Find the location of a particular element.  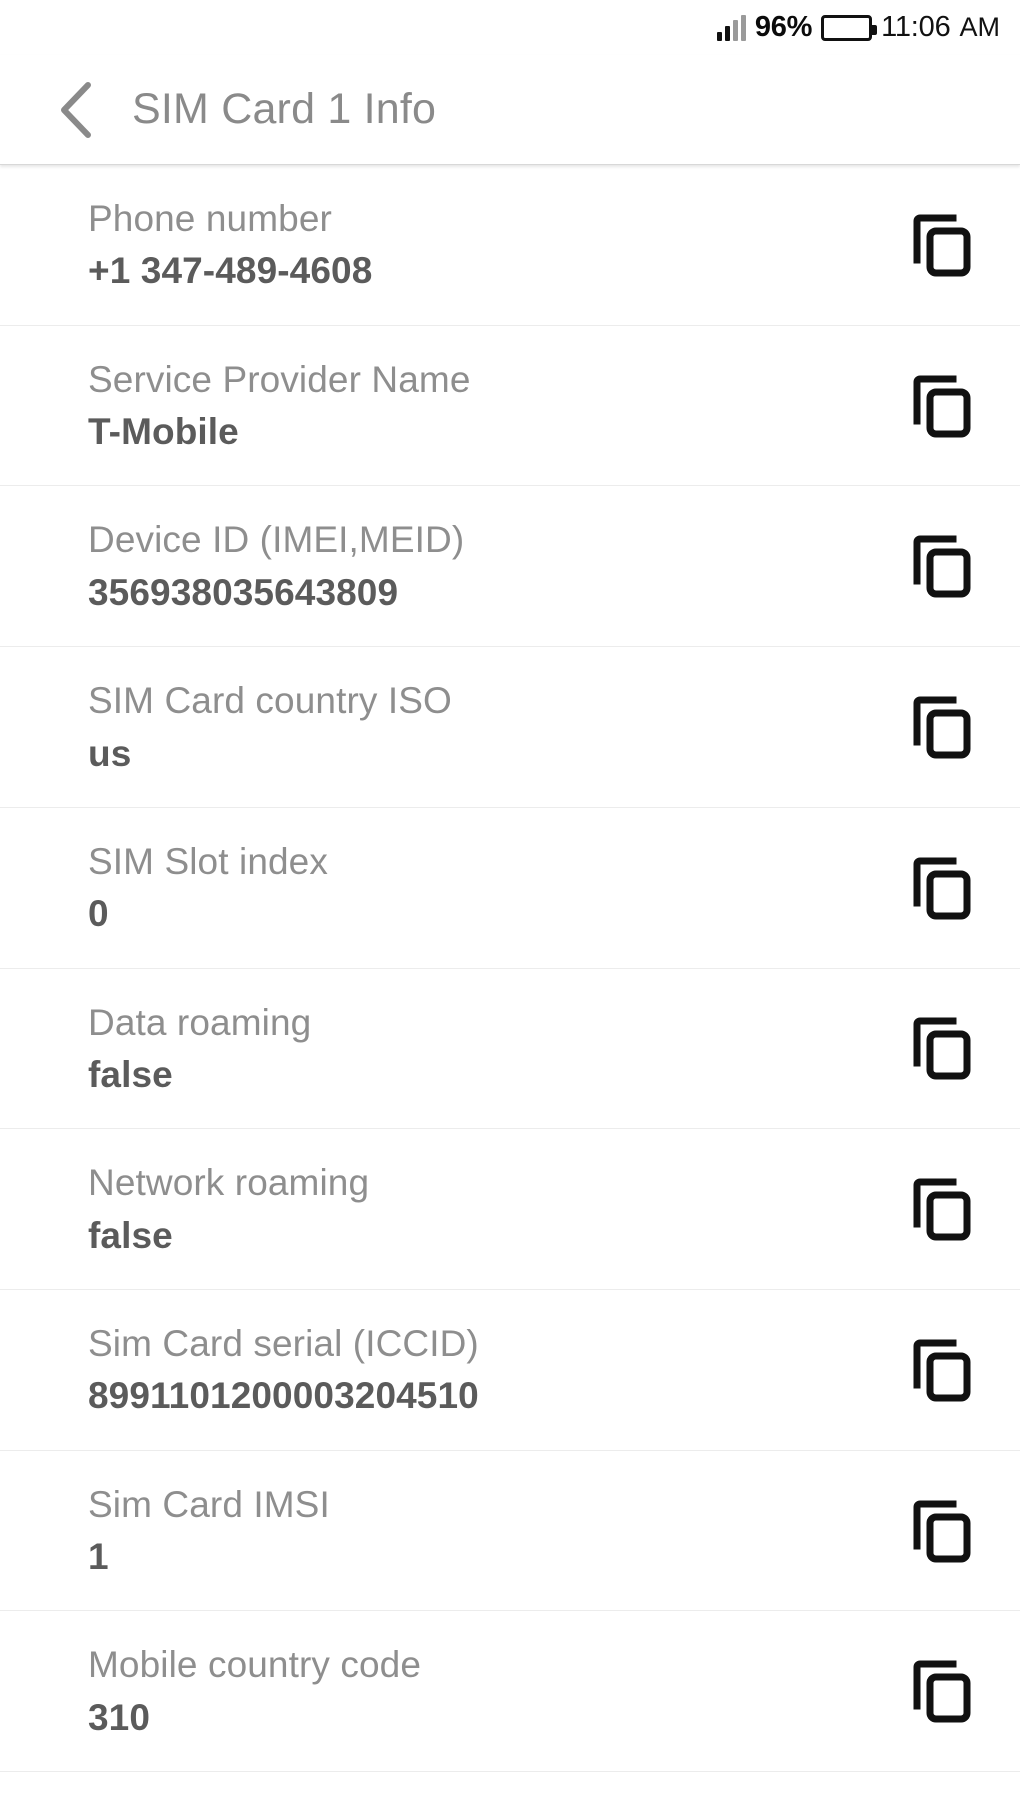

row-value: 1 is located at coordinates (98, 1557).